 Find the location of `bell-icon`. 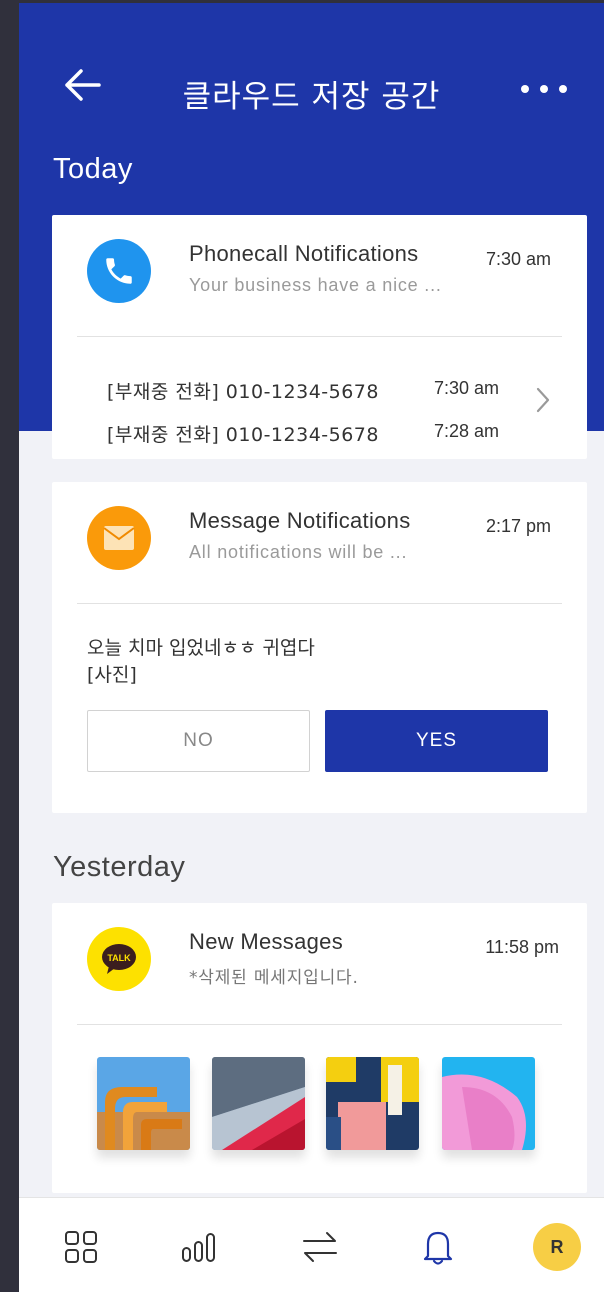

bell-icon is located at coordinates (438, 1248).